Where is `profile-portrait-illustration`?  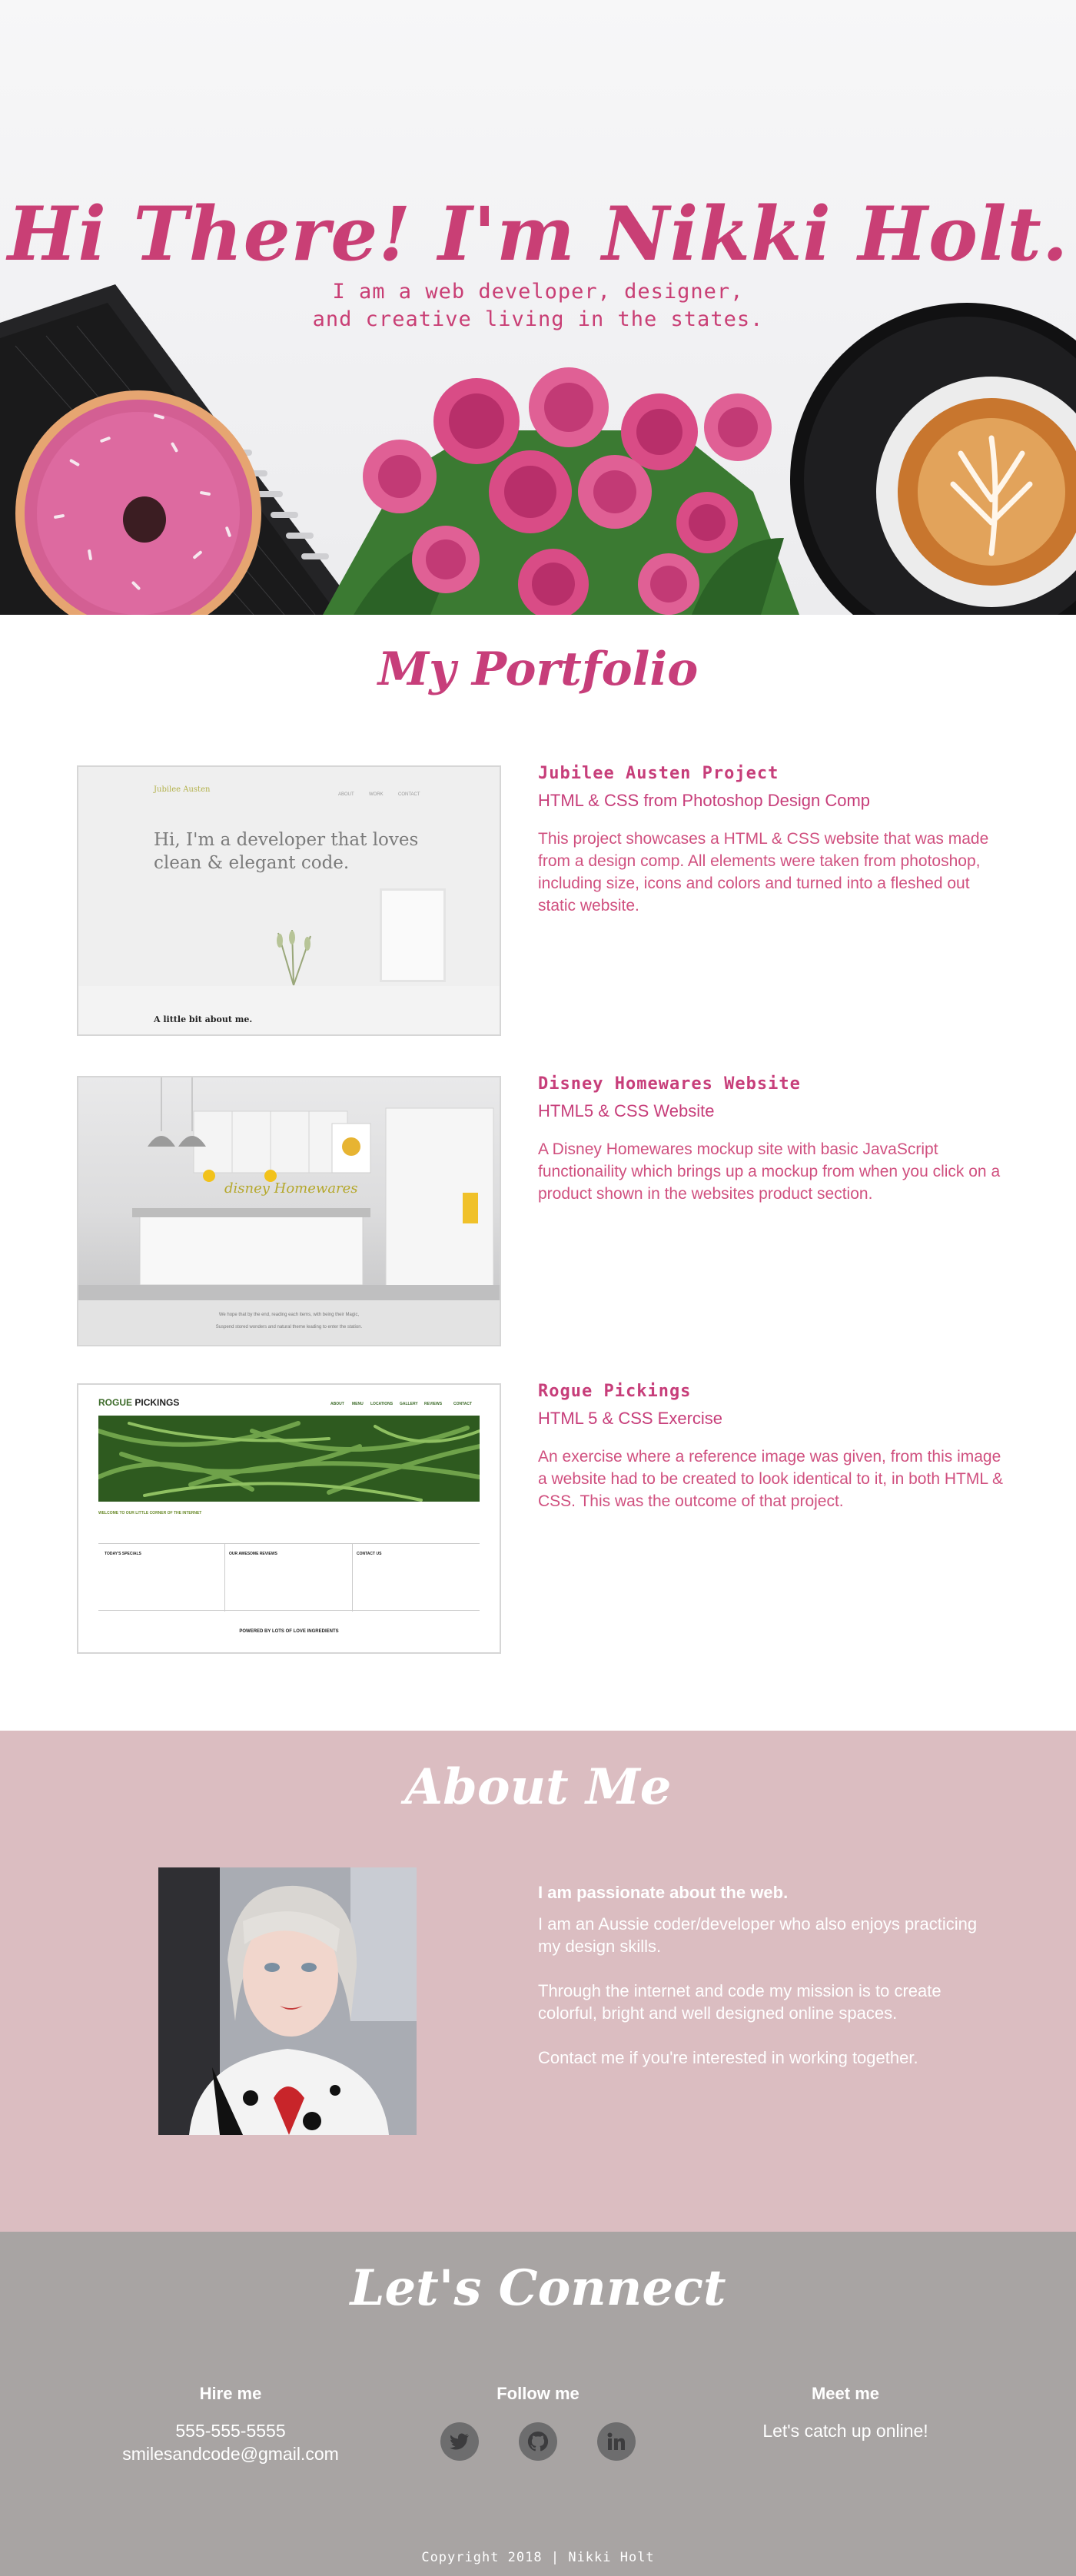 profile-portrait-illustration is located at coordinates (287, 2001).